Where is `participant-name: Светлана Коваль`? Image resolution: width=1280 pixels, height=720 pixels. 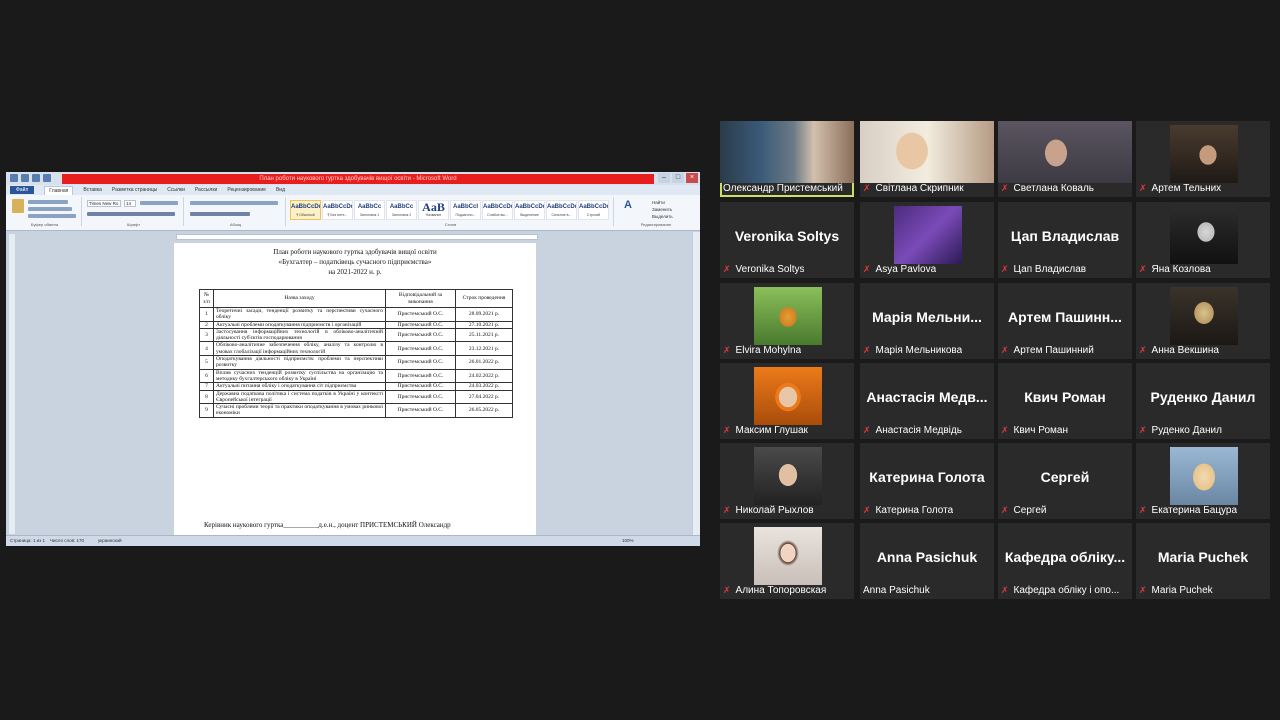
participant-name: Светлана Коваль is located at coordinates (1054, 188).